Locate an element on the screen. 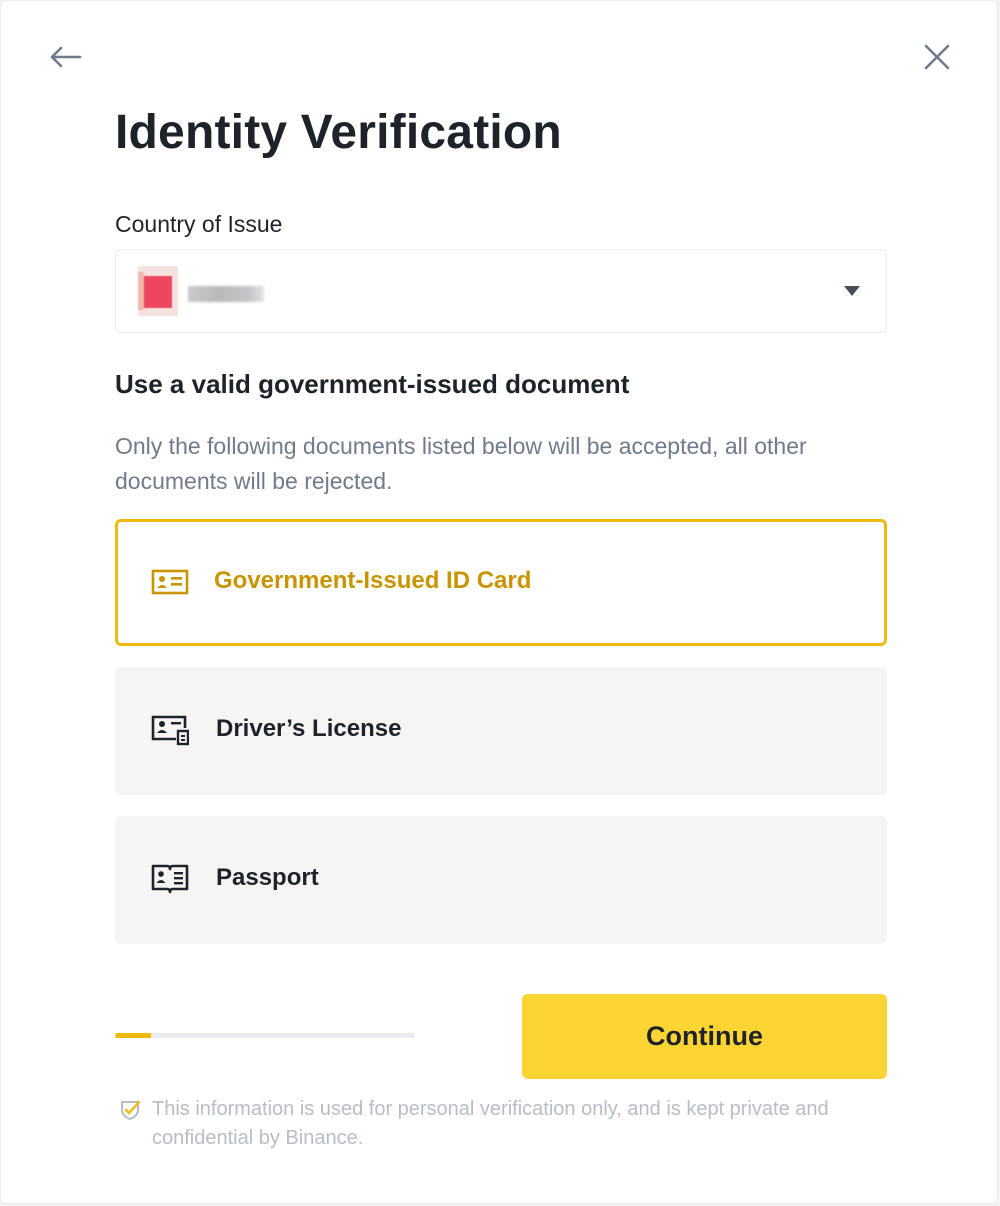  back-button is located at coordinates (65, 57).